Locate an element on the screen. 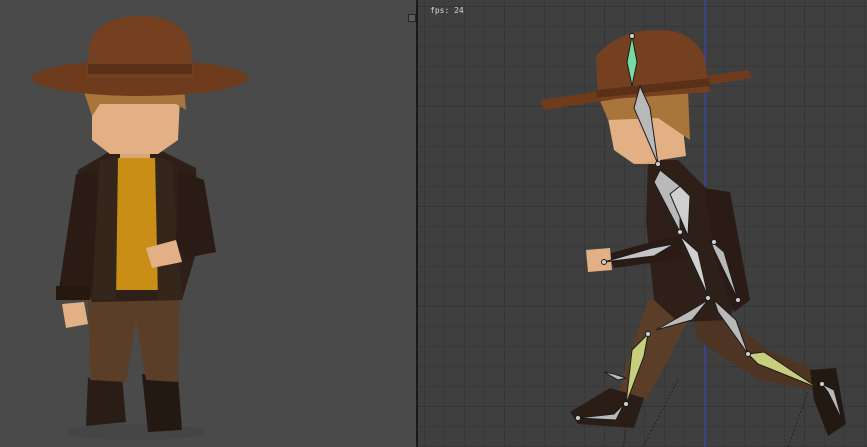 The image size is (867, 447). left-boot is located at coordinates (106, 401).